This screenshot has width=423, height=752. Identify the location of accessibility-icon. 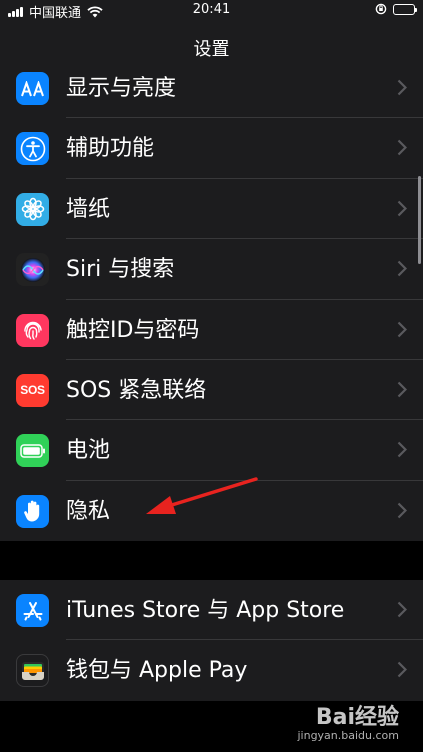
(32, 149).